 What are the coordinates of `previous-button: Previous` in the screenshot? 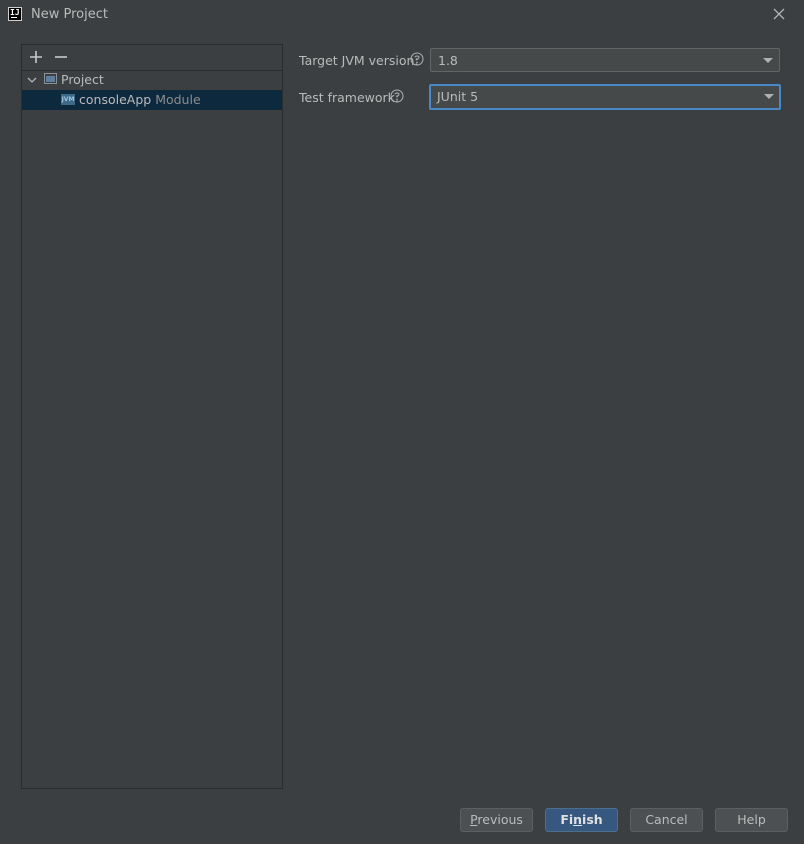 It's located at (496, 820).